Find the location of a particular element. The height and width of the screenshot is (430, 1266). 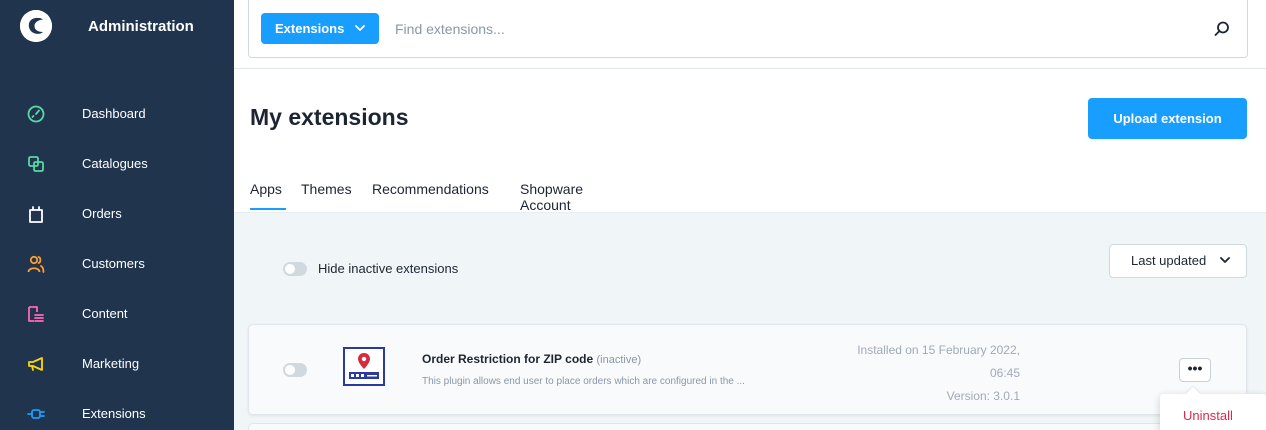

search-type-label: Extensions is located at coordinates (310, 28).